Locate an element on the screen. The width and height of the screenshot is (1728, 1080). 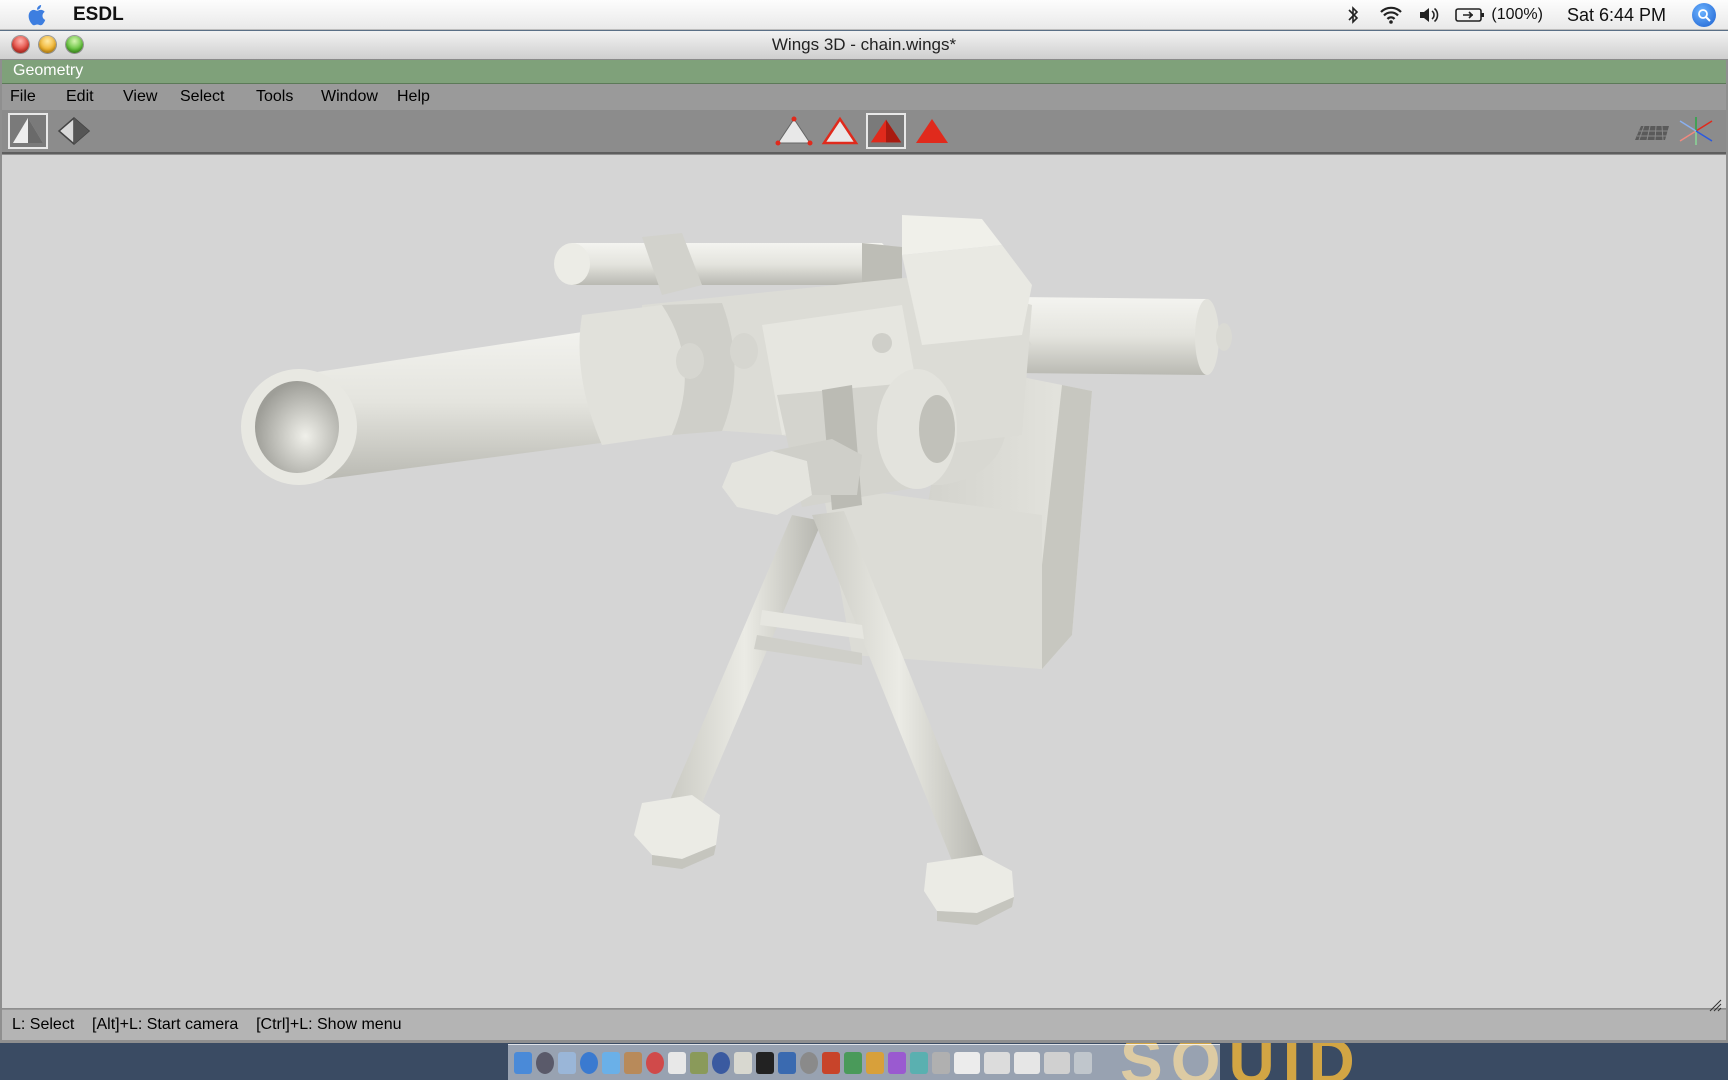
battery-icon is located at coordinates (1470, 15).